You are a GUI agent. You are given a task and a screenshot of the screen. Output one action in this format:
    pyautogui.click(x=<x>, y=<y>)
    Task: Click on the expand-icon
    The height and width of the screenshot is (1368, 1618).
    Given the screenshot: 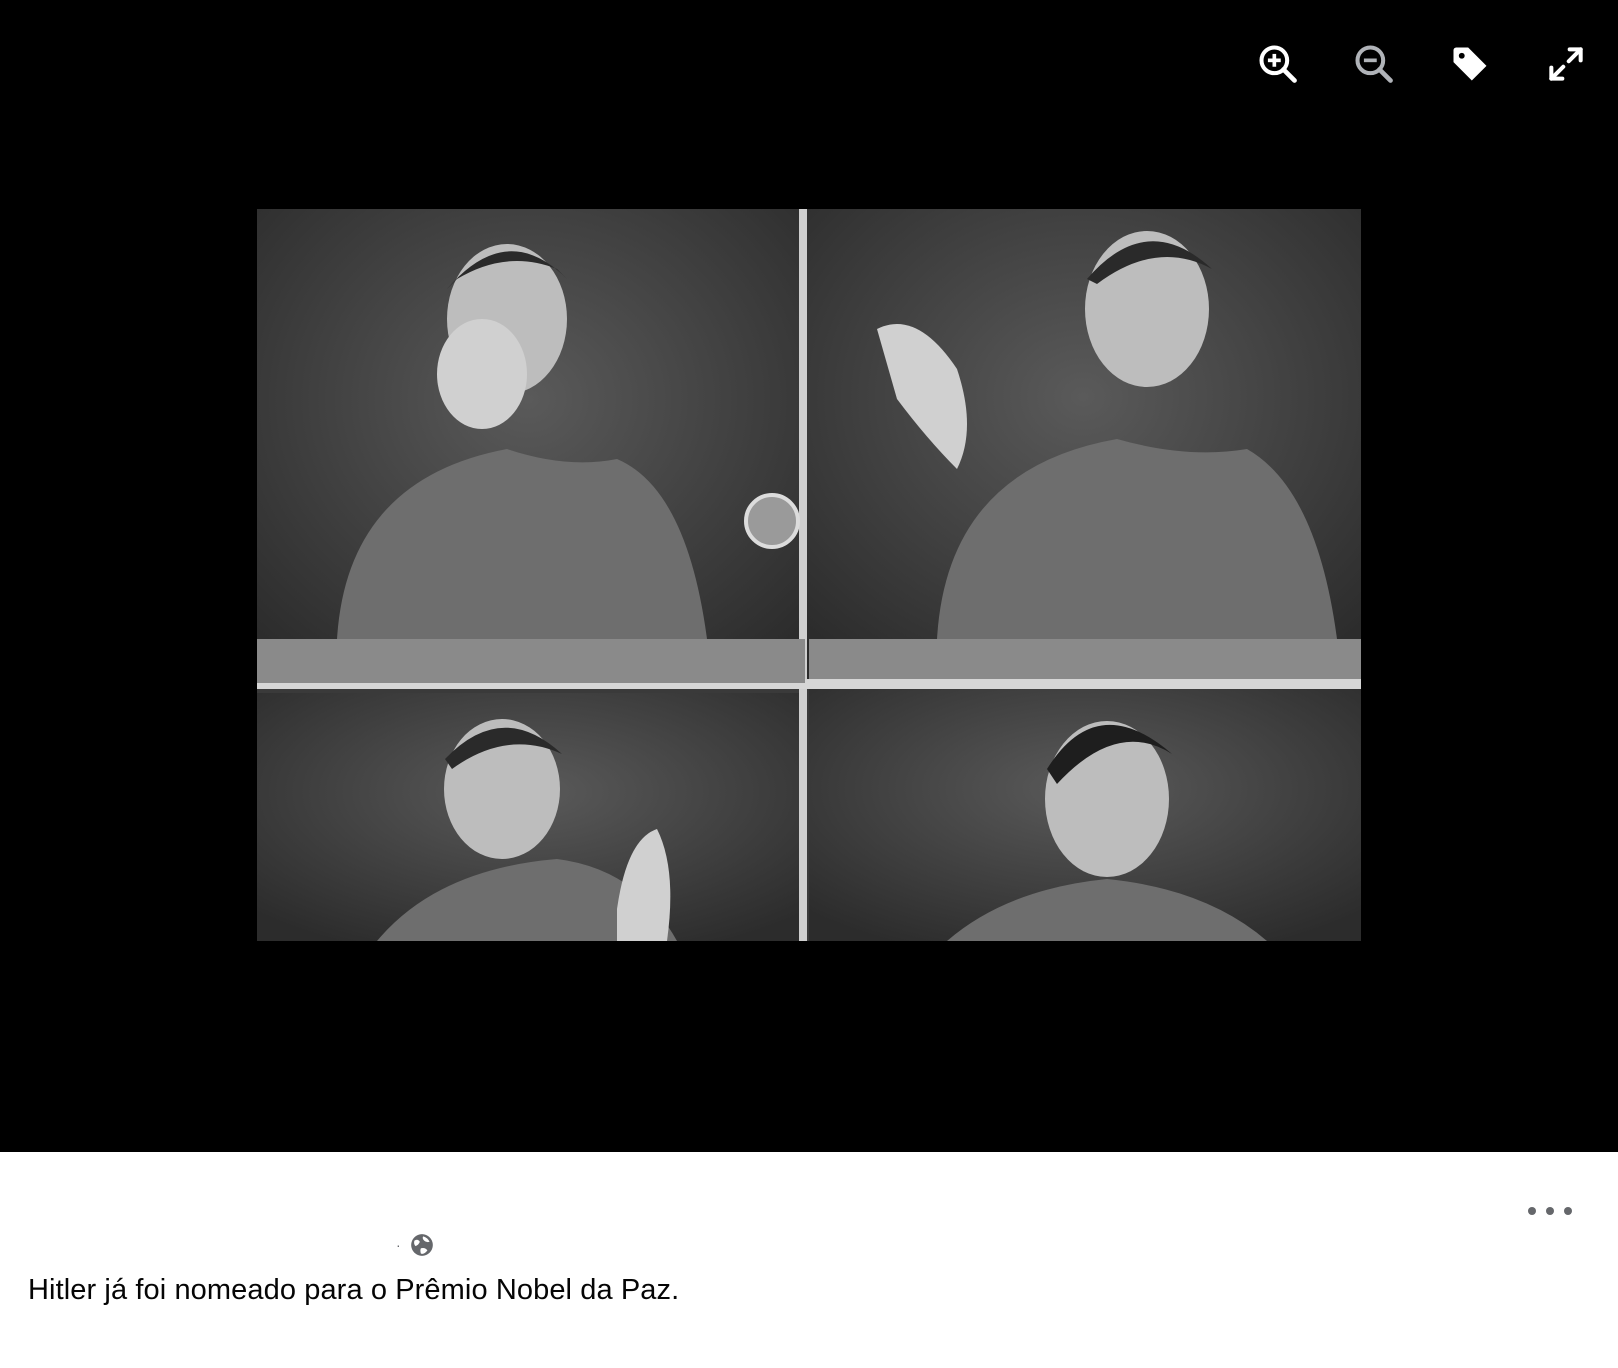 What is the action you would take?
    pyautogui.click(x=1566, y=64)
    